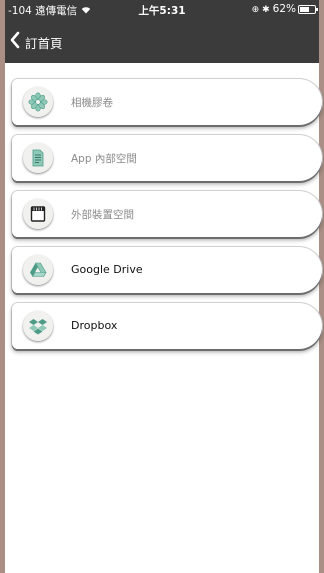  I want to click on battery-icon, so click(308, 9).